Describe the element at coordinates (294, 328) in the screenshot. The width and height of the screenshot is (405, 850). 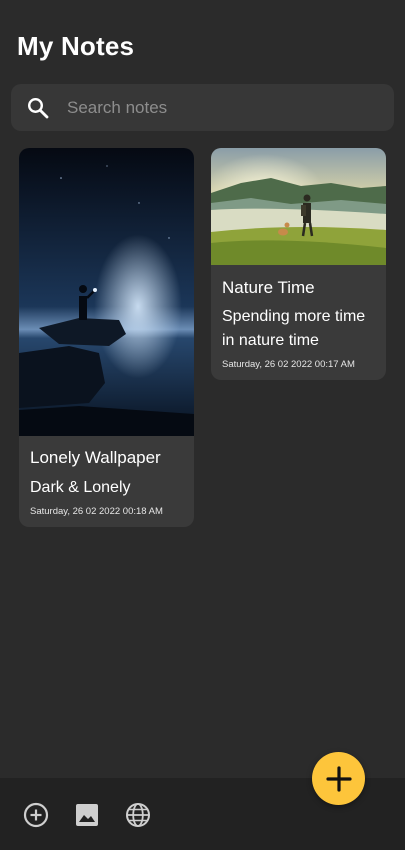
I see `note-subtitle: Spending more time in nature time` at that location.